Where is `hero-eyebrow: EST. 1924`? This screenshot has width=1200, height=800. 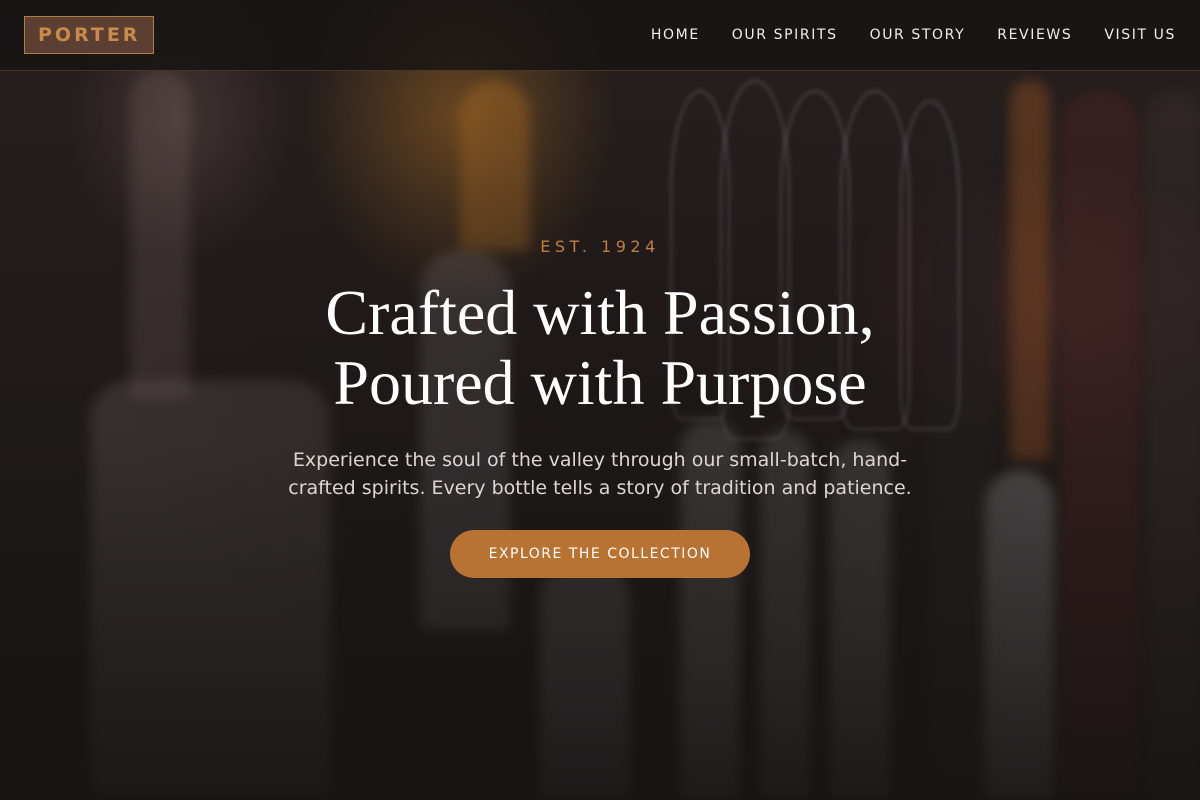
hero-eyebrow: EST. 1924 is located at coordinates (600, 246).